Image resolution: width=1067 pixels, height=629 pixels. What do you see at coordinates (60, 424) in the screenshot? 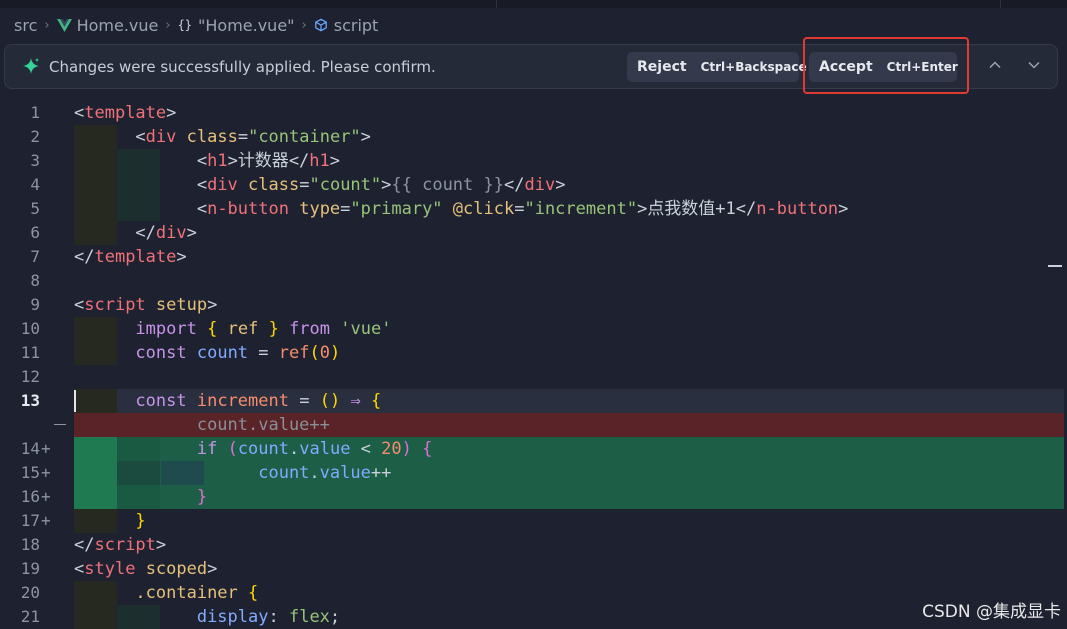
I see `diff-minus-marker` at bounding box center [60, 424].